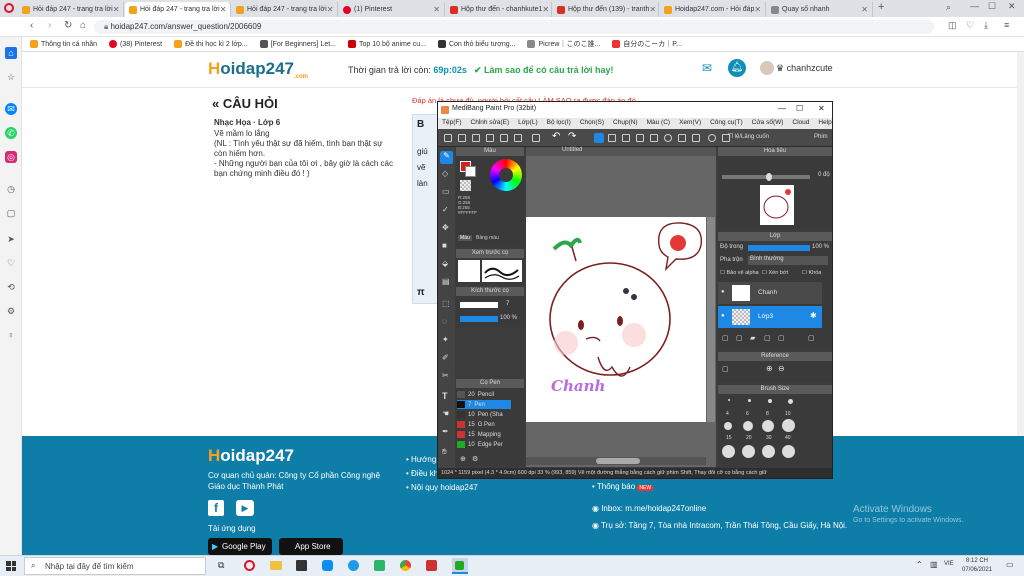 Image resolution: width=1024 pixels, height=576 pixels. What do you see at coordinates (353, 565) in the screenshot?
I see `edge-icon` at bounding box center [353, 565].